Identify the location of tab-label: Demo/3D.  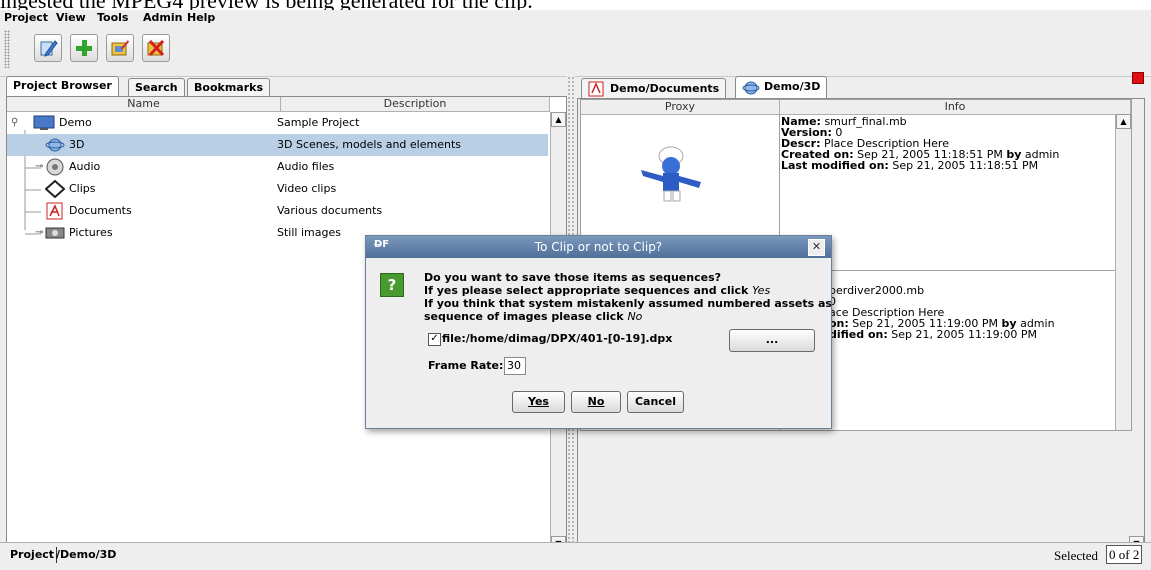
(792, 86).